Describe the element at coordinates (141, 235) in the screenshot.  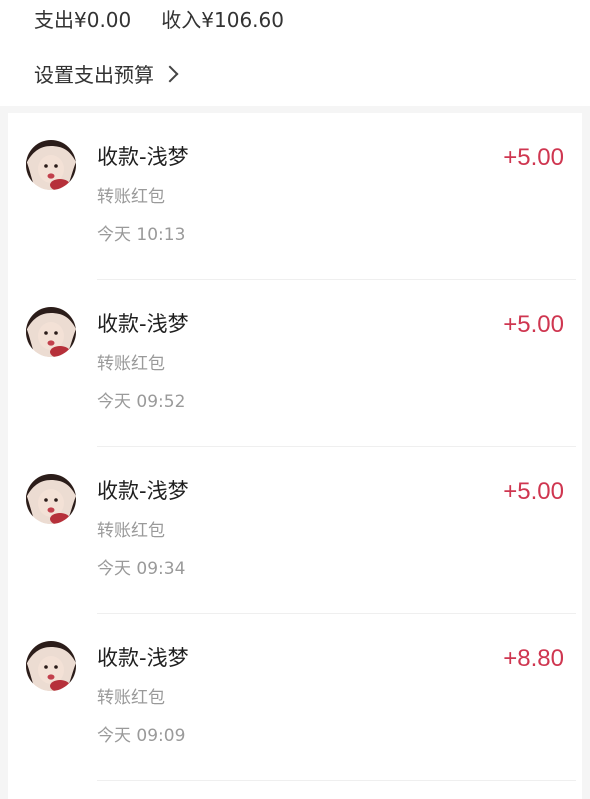
I see `transaction-time: 今天 10:13` at that location.